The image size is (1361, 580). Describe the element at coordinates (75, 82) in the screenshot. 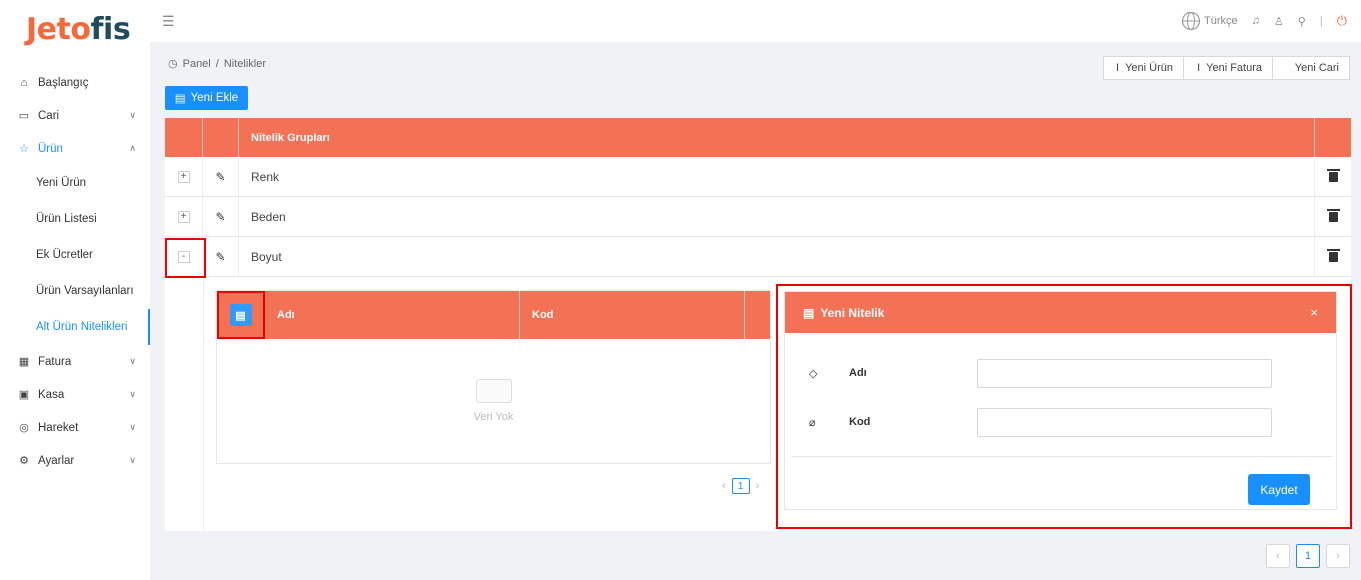

I see `sidebar-item-baslangic: ⌂ Başlangıç` at that location.